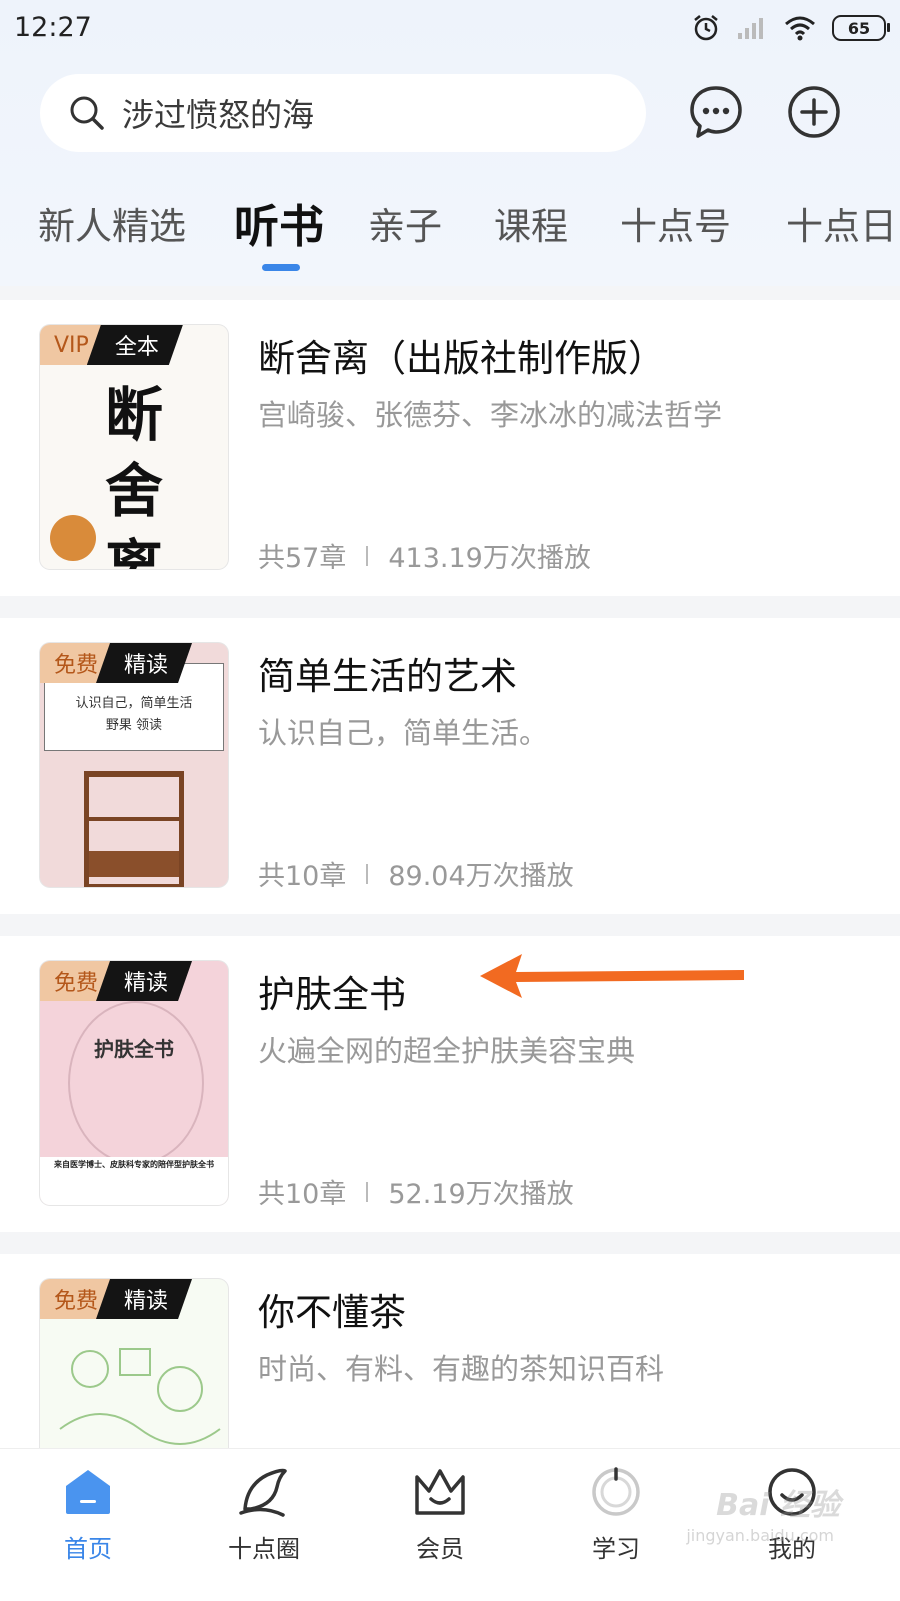 This screenshot has width=900, height=1601. What do you see at coordinates (134, 1164) in the screenshot?
I see `cover-subtitle: 来自医学博士、皮肤科专家的陪伴型护肤全书` at bounding box center [134, 1164].